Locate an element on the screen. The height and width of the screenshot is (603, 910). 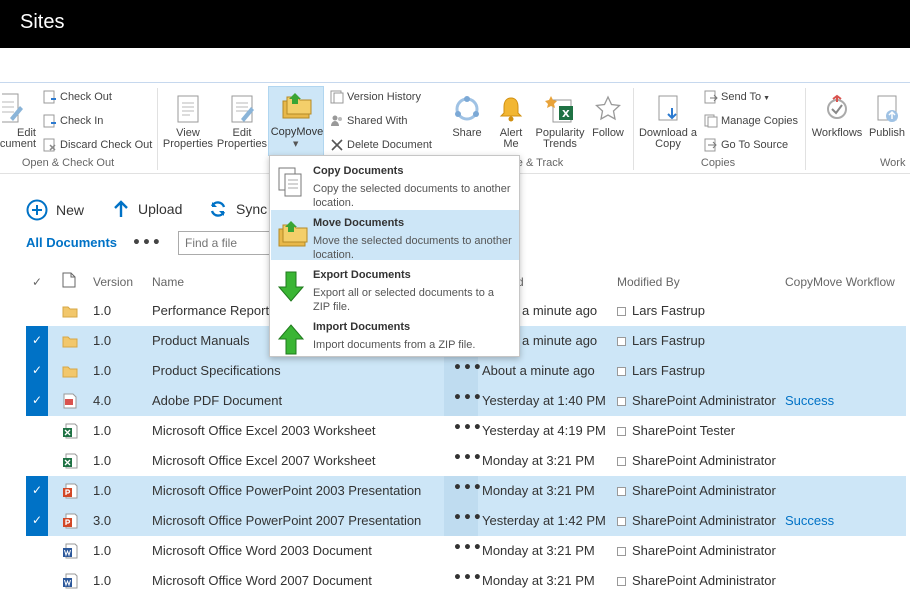
row-name: Microsoft Office Excel 2007 Worksheet is located at coordinates (264, 460).